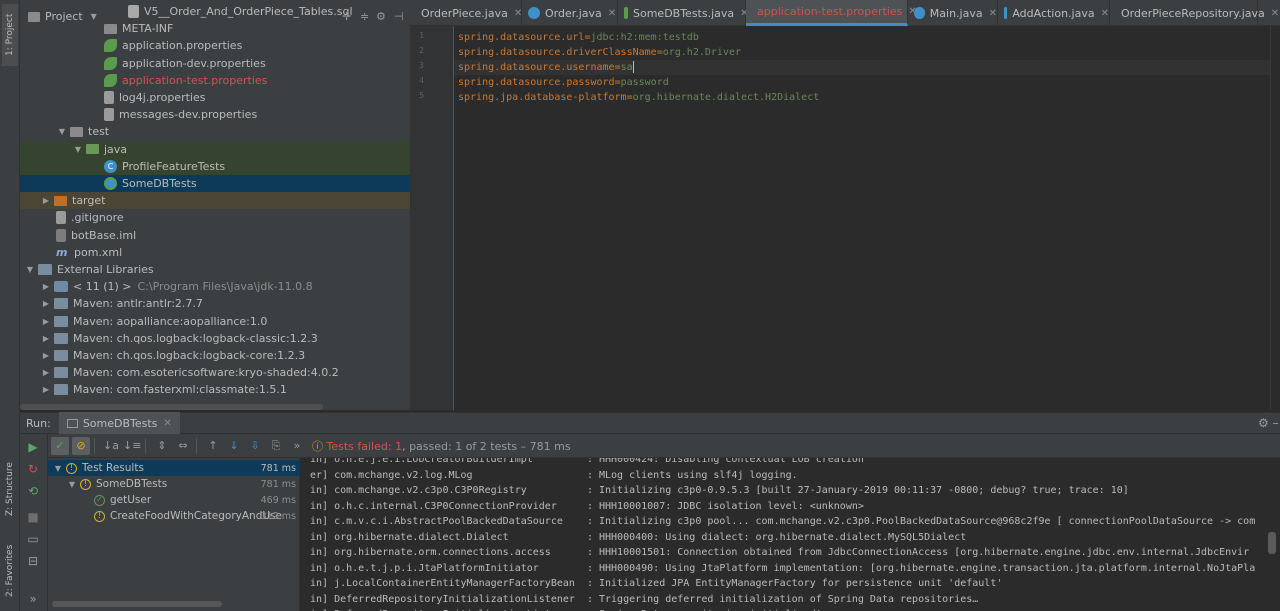 The width and height of the screenshot is (1280, 611). Describe the element at coordinates (570, 13) in the screenshot. I see `editor-tab: Order.java ✕` at that location.